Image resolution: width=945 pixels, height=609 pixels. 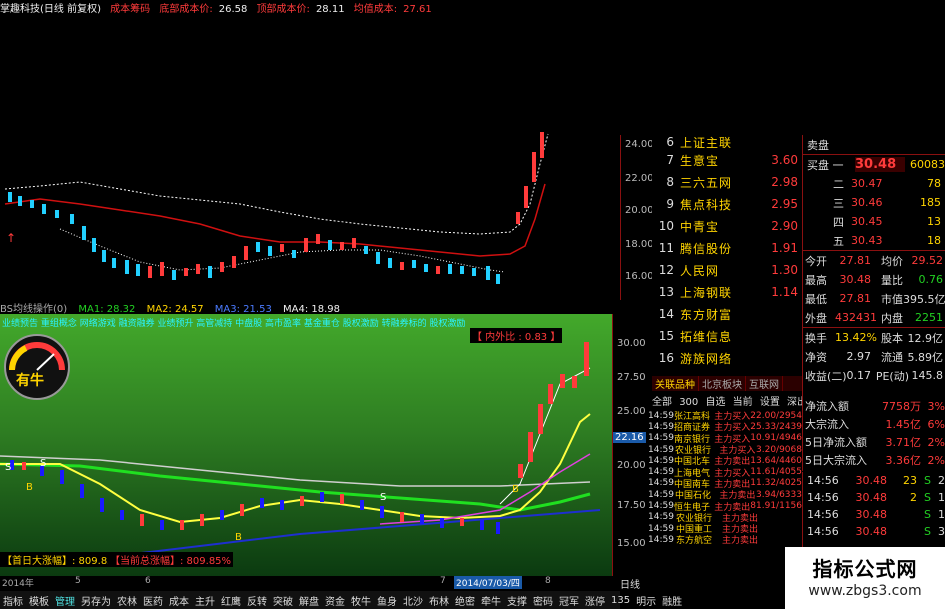 What do you see at coordinates (439, 600) in the screenshot?
I see `toolbar-tab: 布林` at bounding box center [439, 600].